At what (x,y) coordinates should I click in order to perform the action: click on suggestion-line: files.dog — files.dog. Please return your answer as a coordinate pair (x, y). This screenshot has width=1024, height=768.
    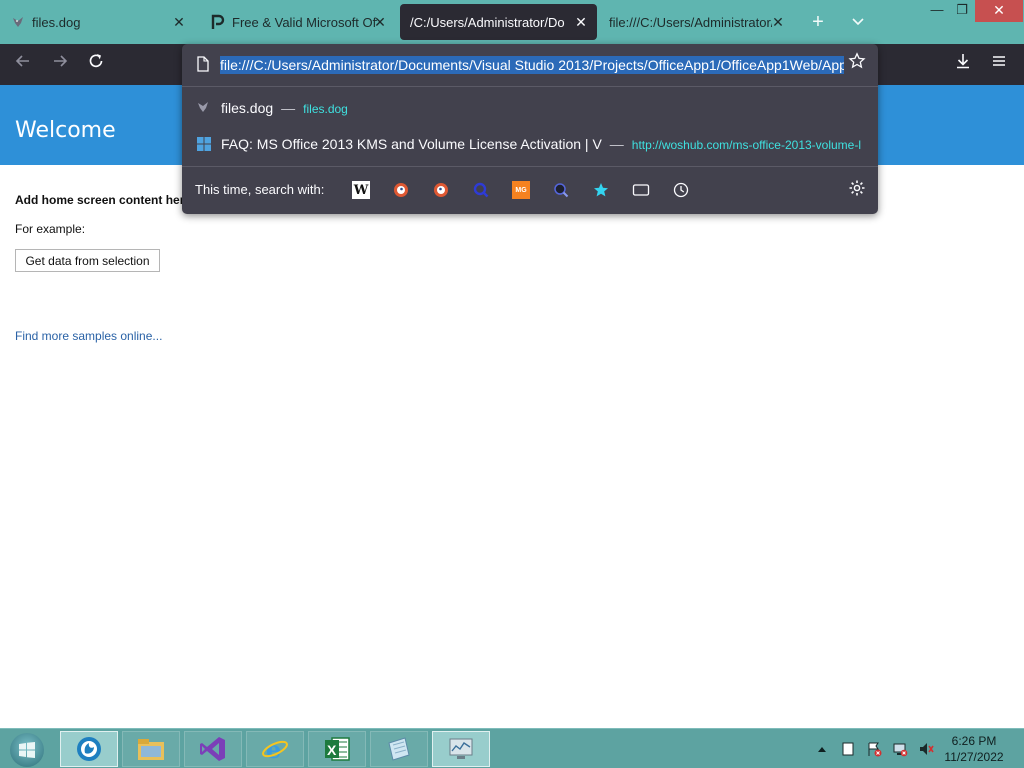
    Looking at the image, I should click on (284, 108).